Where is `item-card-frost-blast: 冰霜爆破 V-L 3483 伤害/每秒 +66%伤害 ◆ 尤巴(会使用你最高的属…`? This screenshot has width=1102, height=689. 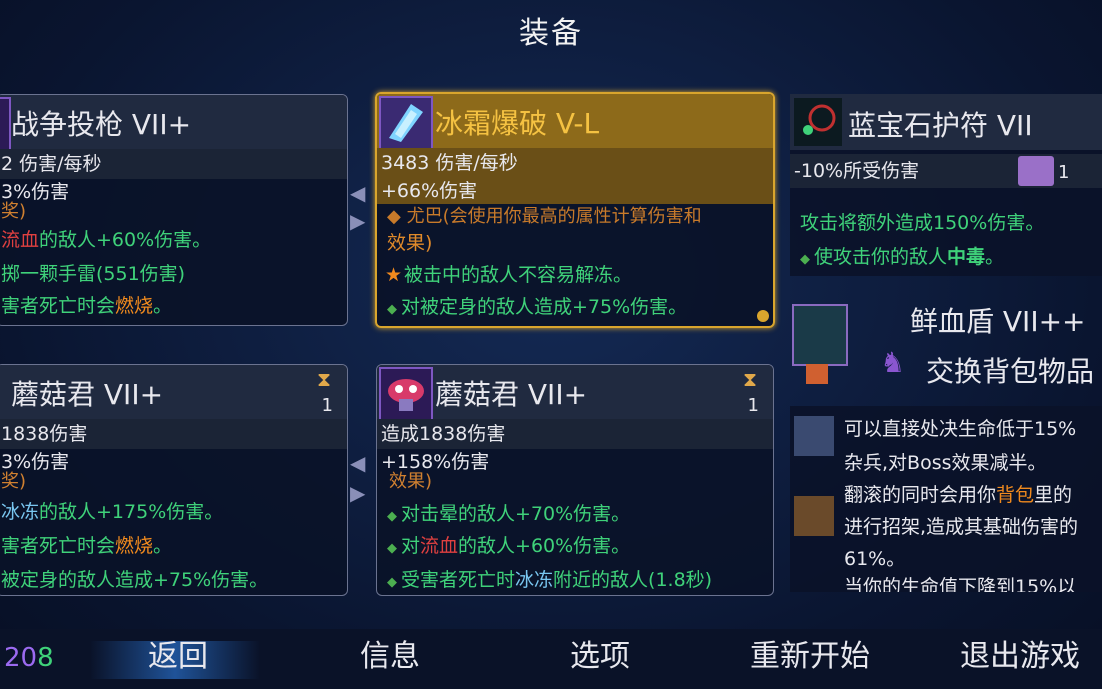 item-card-frost-blast: 冰霜爆破 V-L 3483 伤害/每秒 +66%伤害 ◆ 尤巴(会使用你最高的属… is located at coordinates (575, 210).